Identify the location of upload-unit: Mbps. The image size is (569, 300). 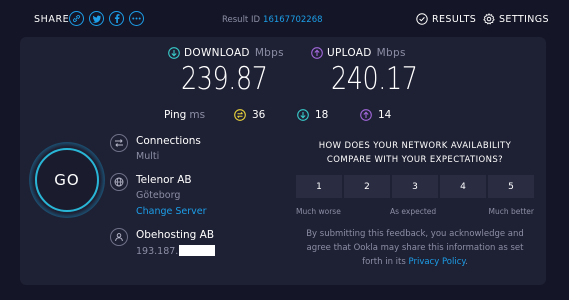
(391, 53).